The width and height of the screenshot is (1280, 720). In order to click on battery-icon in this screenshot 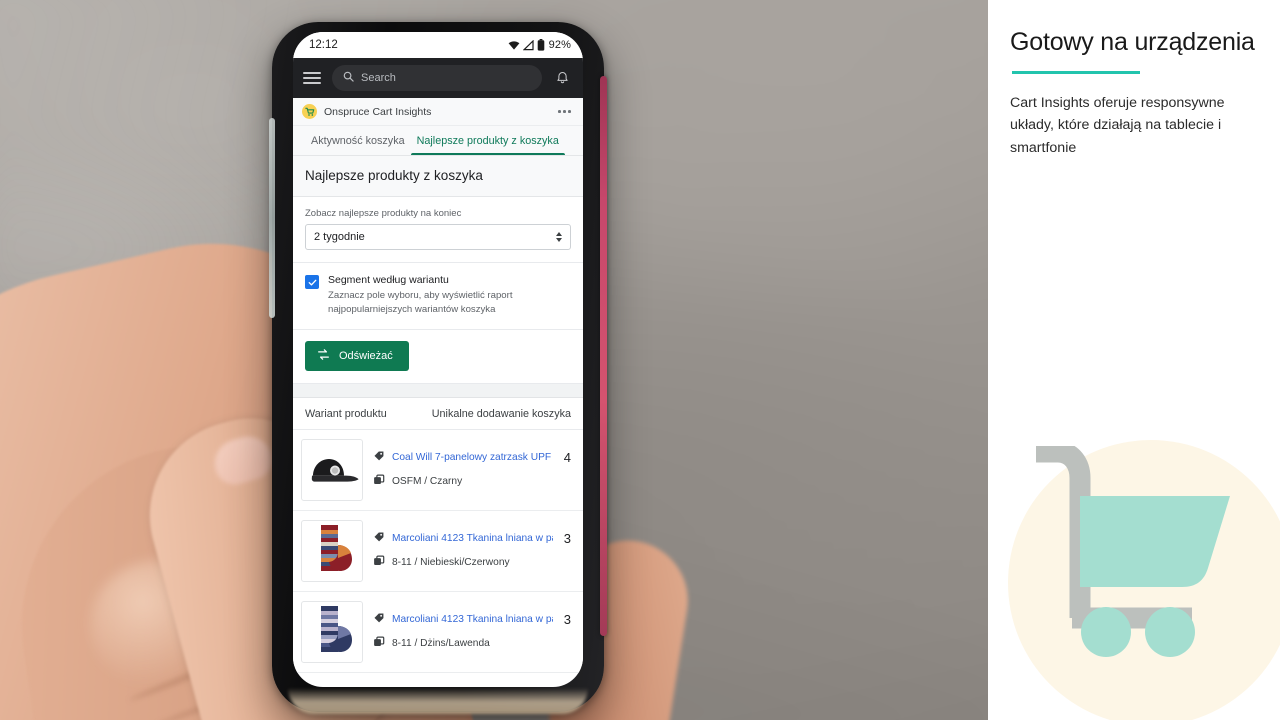, I will do `click(541, 45)`.